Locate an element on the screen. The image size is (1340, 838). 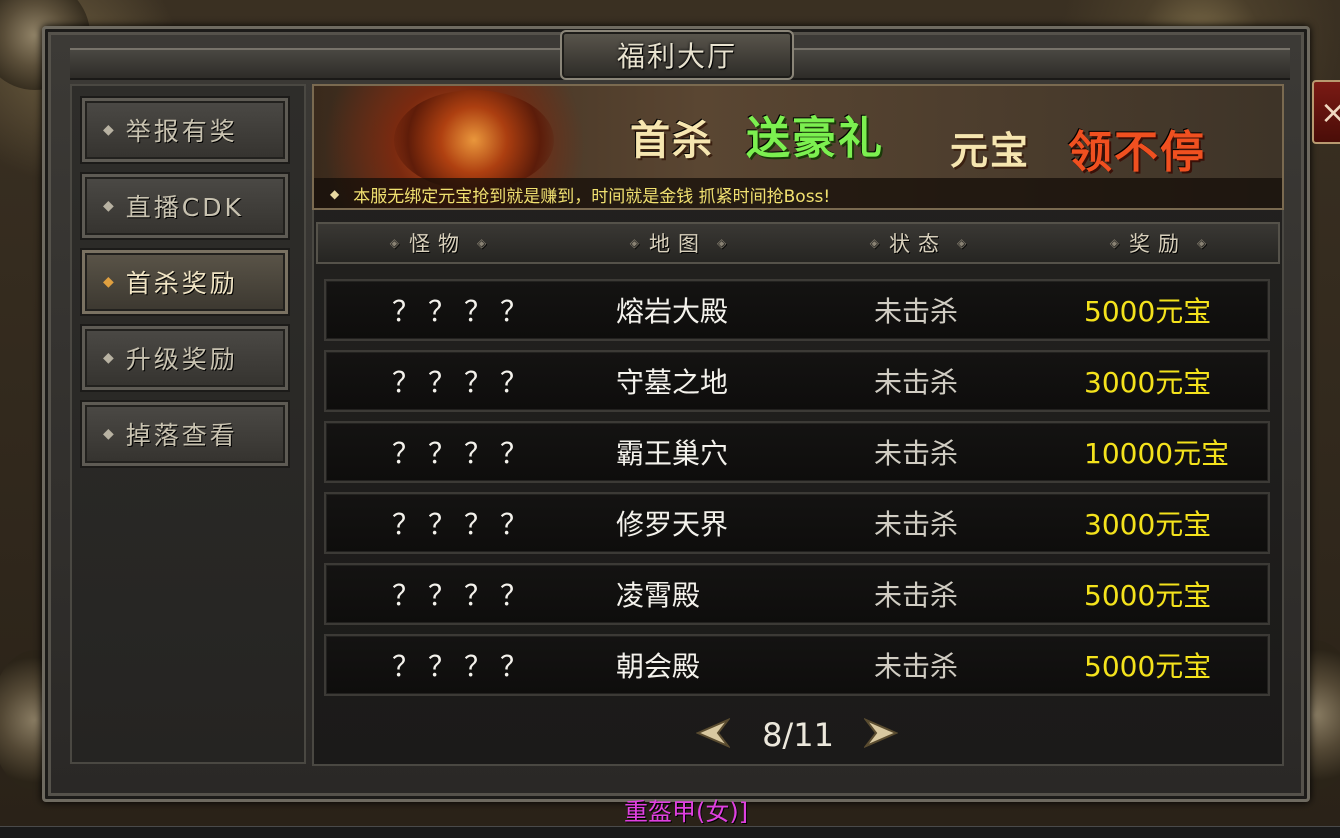
table-header: ◈ 怪物 ◈ ◈ 地图 ◈ ◈ 状态 ◈ ◈ 奖励 ◈ is located at coordinates (798, 243).